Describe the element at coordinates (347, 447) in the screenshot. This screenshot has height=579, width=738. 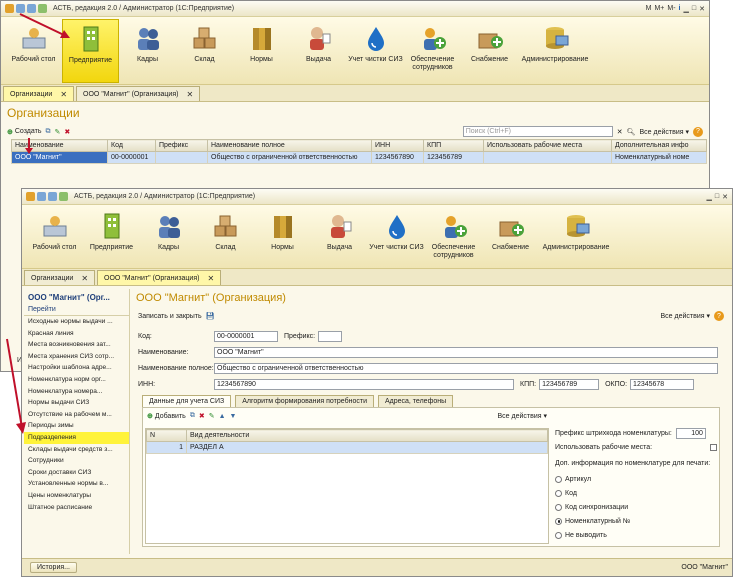
I see `table-row: 1 РАЗДЕЛ А` at that location.